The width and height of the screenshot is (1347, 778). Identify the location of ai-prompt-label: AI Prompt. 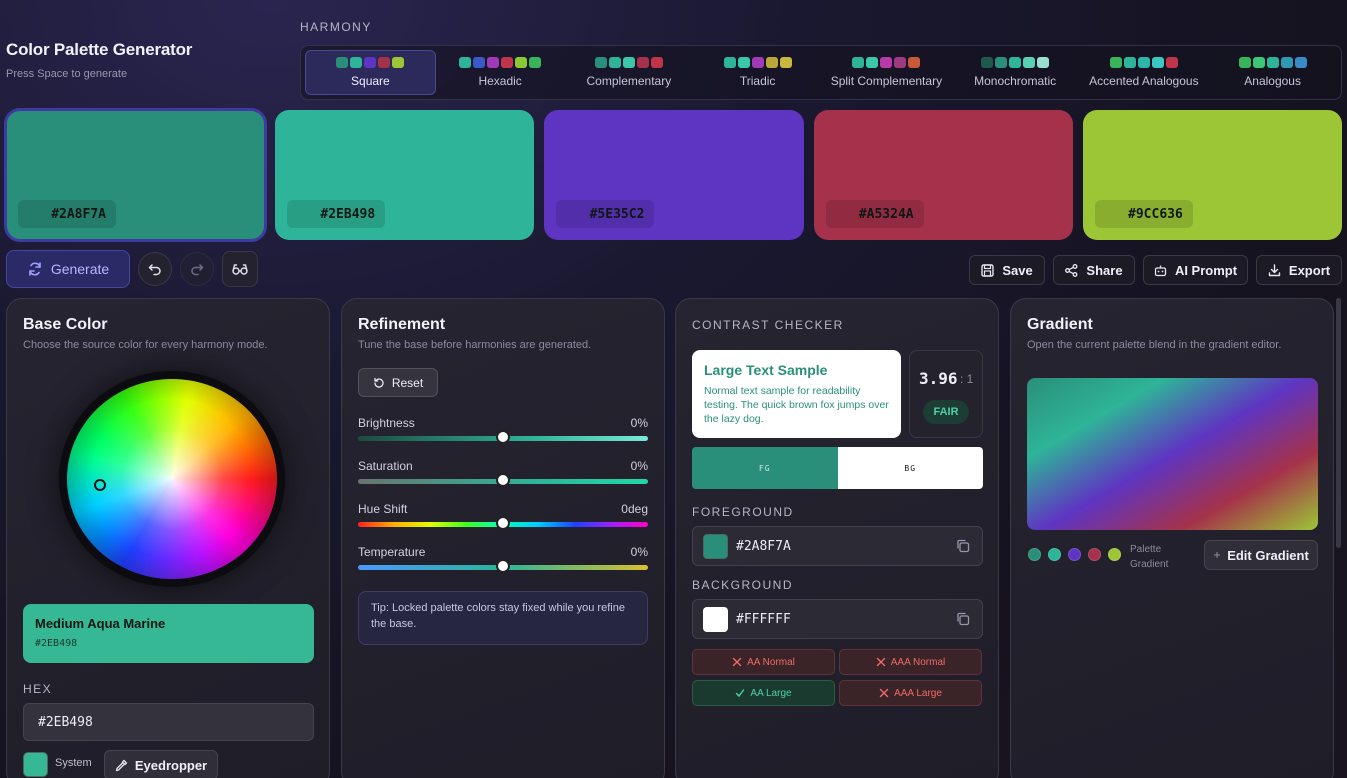
(1206, 270).